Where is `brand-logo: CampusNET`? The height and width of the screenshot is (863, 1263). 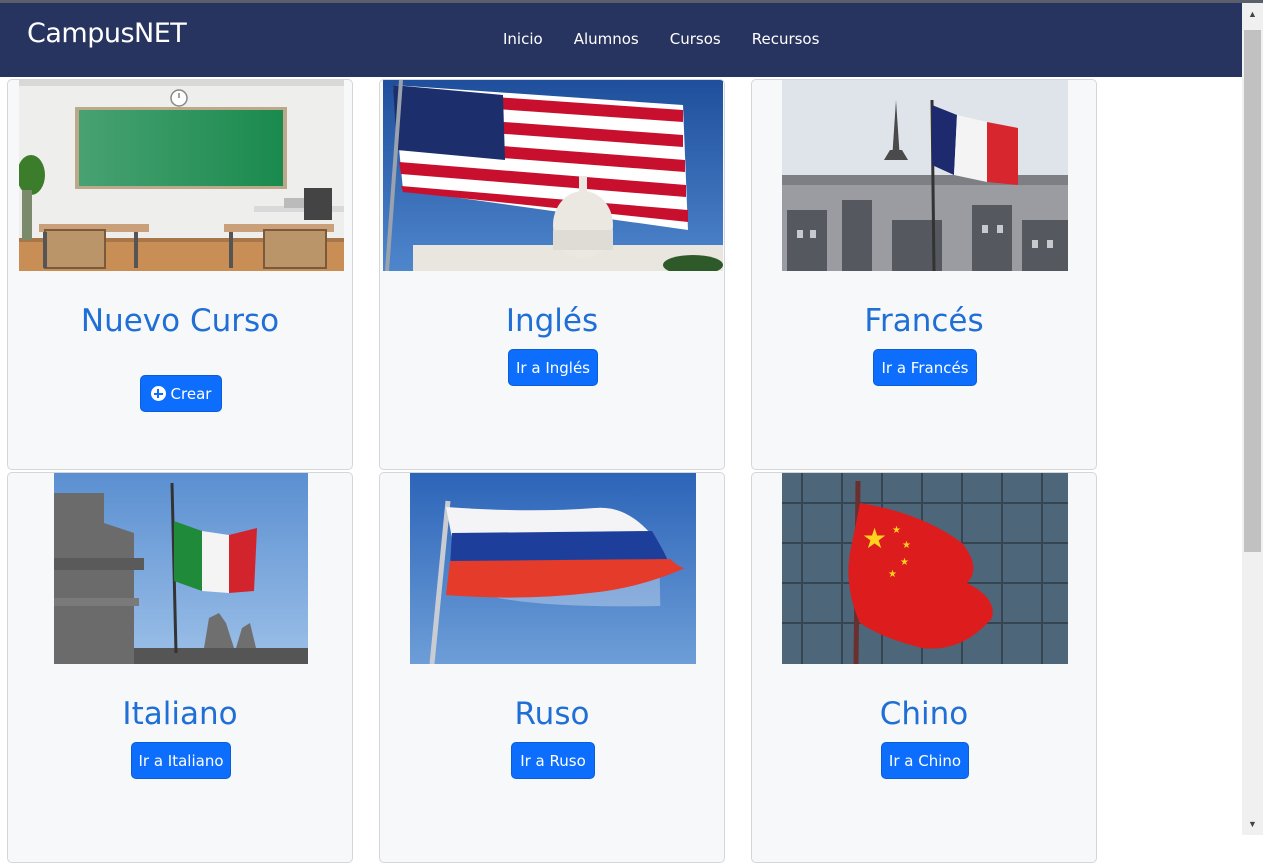
brand-logo: CampusNET is located at coordinates (107, 33).